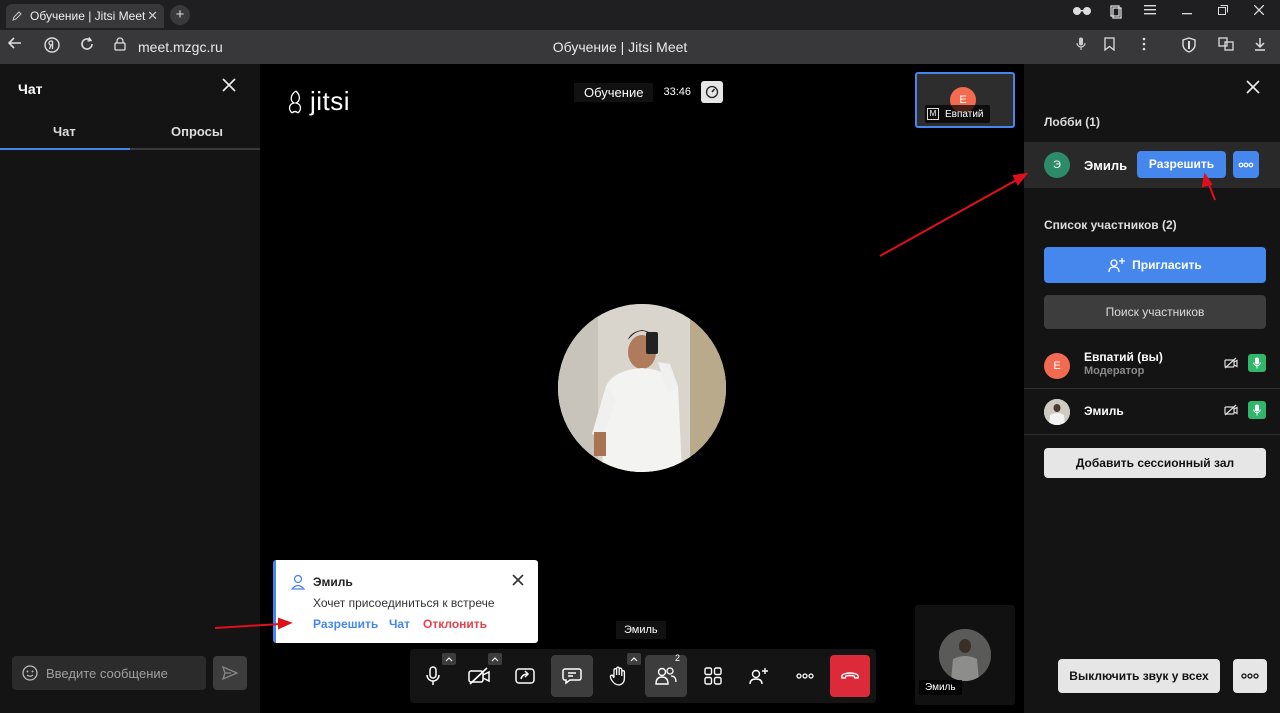 The width and height of the screenshot is (1280, 713). Describe the element at coordinates (30, 673) in the screenshot. I see `emoji-icon` at that location.